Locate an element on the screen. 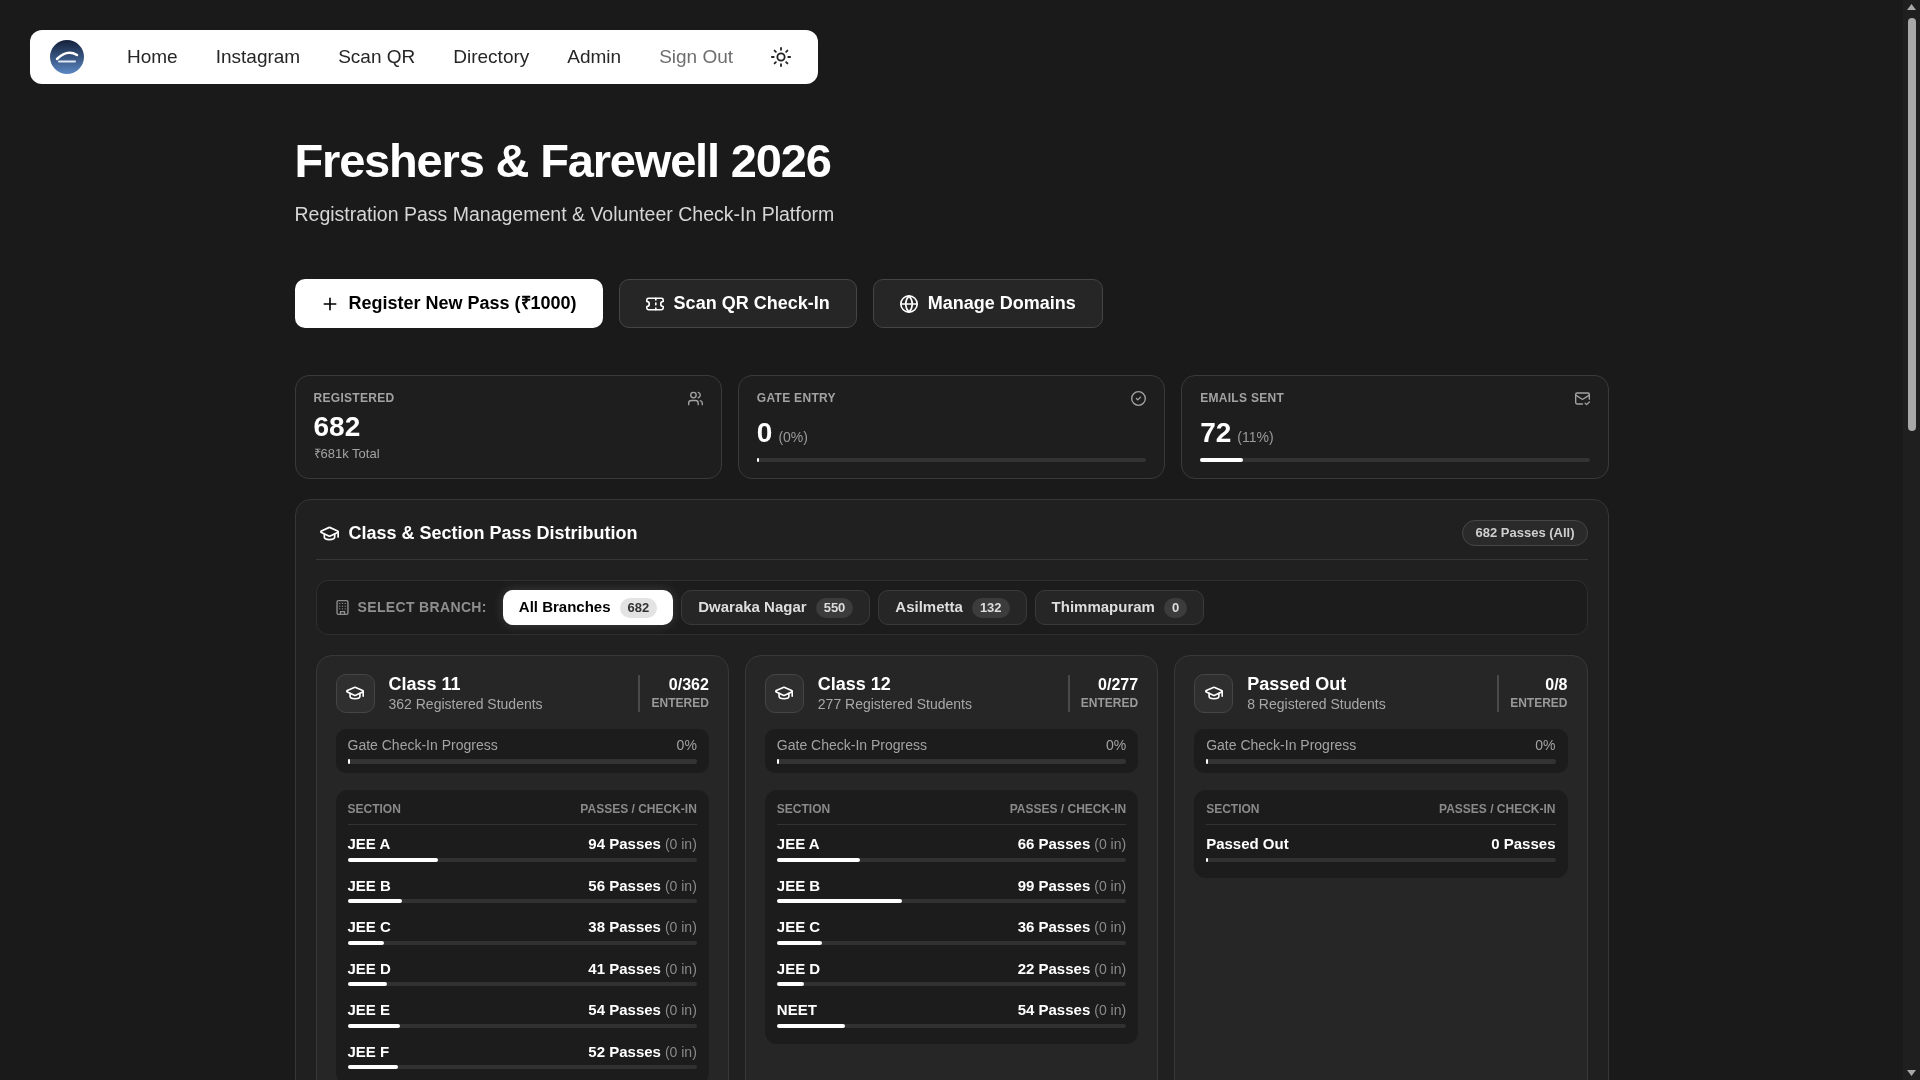 Image resolution: width=1920 pixels, height=1080 pixels. check-circle-icon is located at coordinates (1139, 398).